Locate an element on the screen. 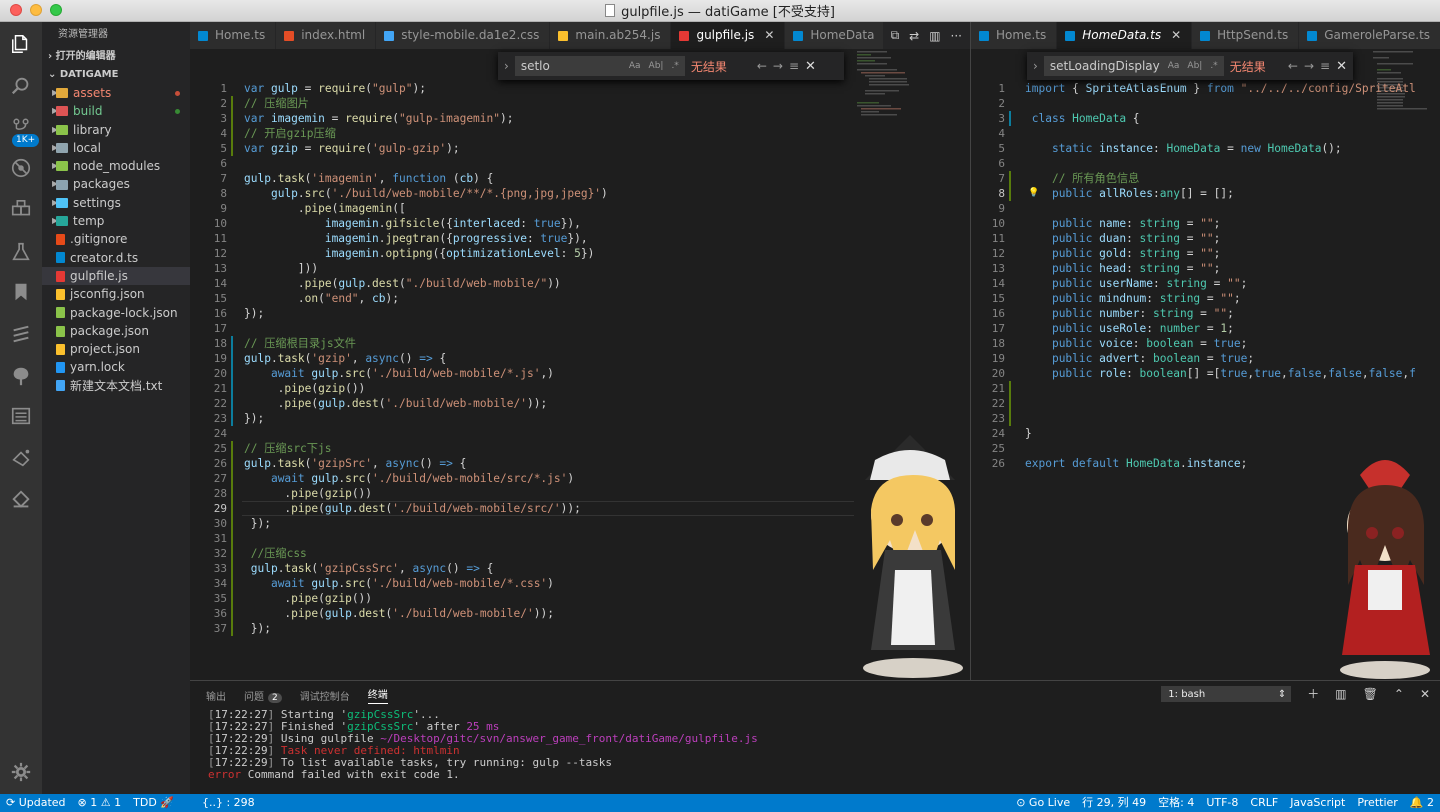 The height and width of the screenshot is (812, 1440). tree-item-temp: ▶ temp is located at coordinates (116, 221).